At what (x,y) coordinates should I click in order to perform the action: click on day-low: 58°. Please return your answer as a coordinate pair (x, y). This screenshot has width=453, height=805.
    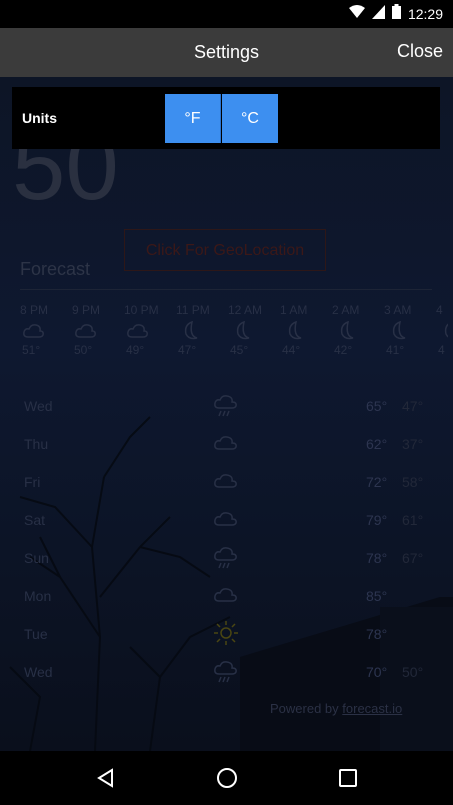
    Looking at the image, I should click on (413, 482).